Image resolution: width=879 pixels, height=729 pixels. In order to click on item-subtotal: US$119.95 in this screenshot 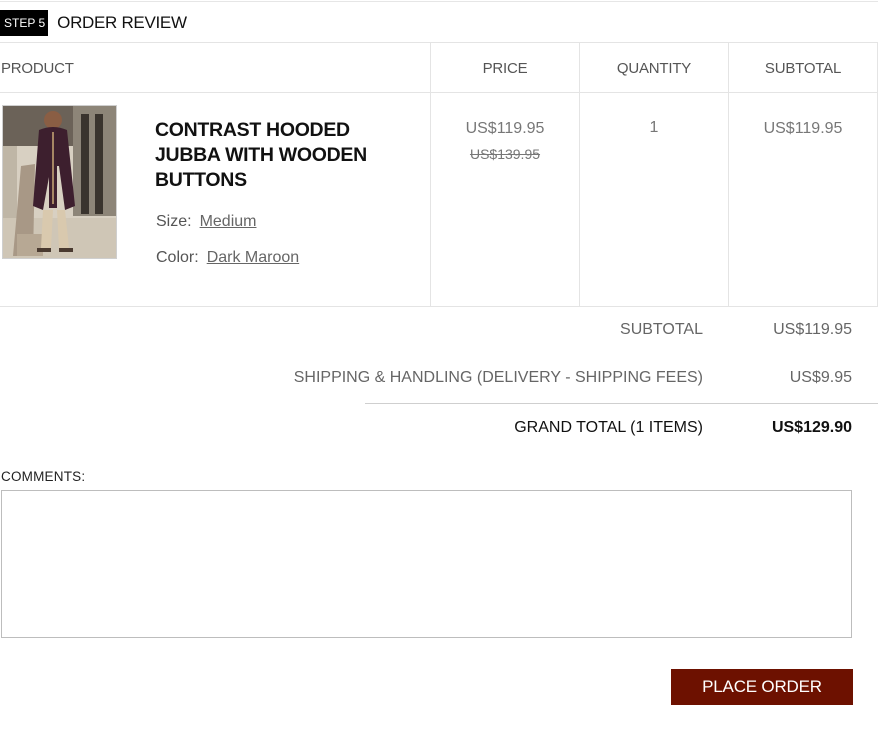, I will do `click(803, 128)`.